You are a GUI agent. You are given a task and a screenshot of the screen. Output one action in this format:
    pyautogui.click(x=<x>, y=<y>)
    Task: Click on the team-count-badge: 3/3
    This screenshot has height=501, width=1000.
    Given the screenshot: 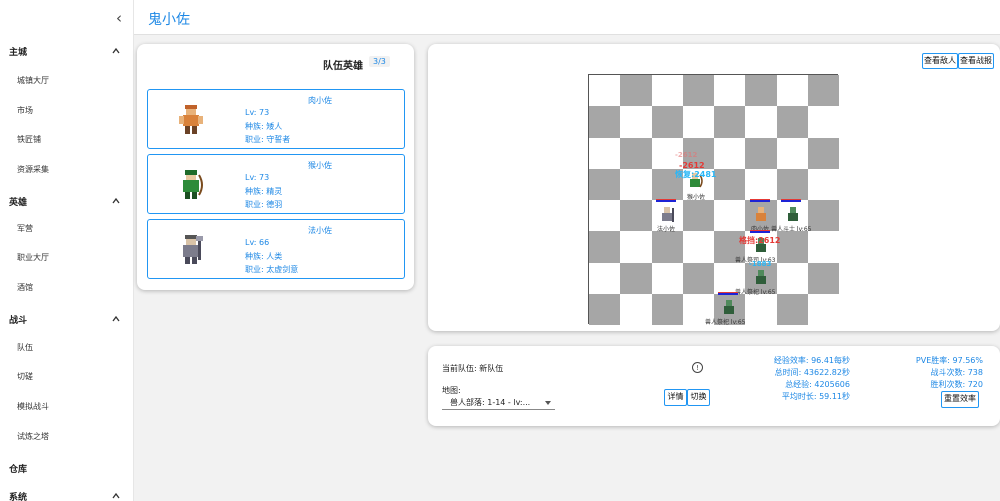 What is the action you would take?
    pyautogui.click(x=379, y=61)
    